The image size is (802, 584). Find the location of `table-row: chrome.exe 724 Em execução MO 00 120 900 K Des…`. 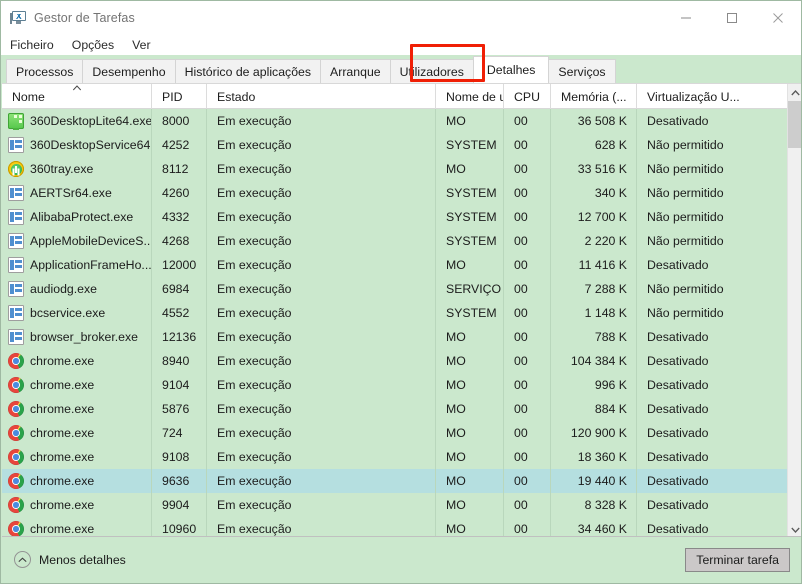

table-row: chrome.exe 724 Em execução MO 00 120 900 K Des… is located at coordinates (394, 433).